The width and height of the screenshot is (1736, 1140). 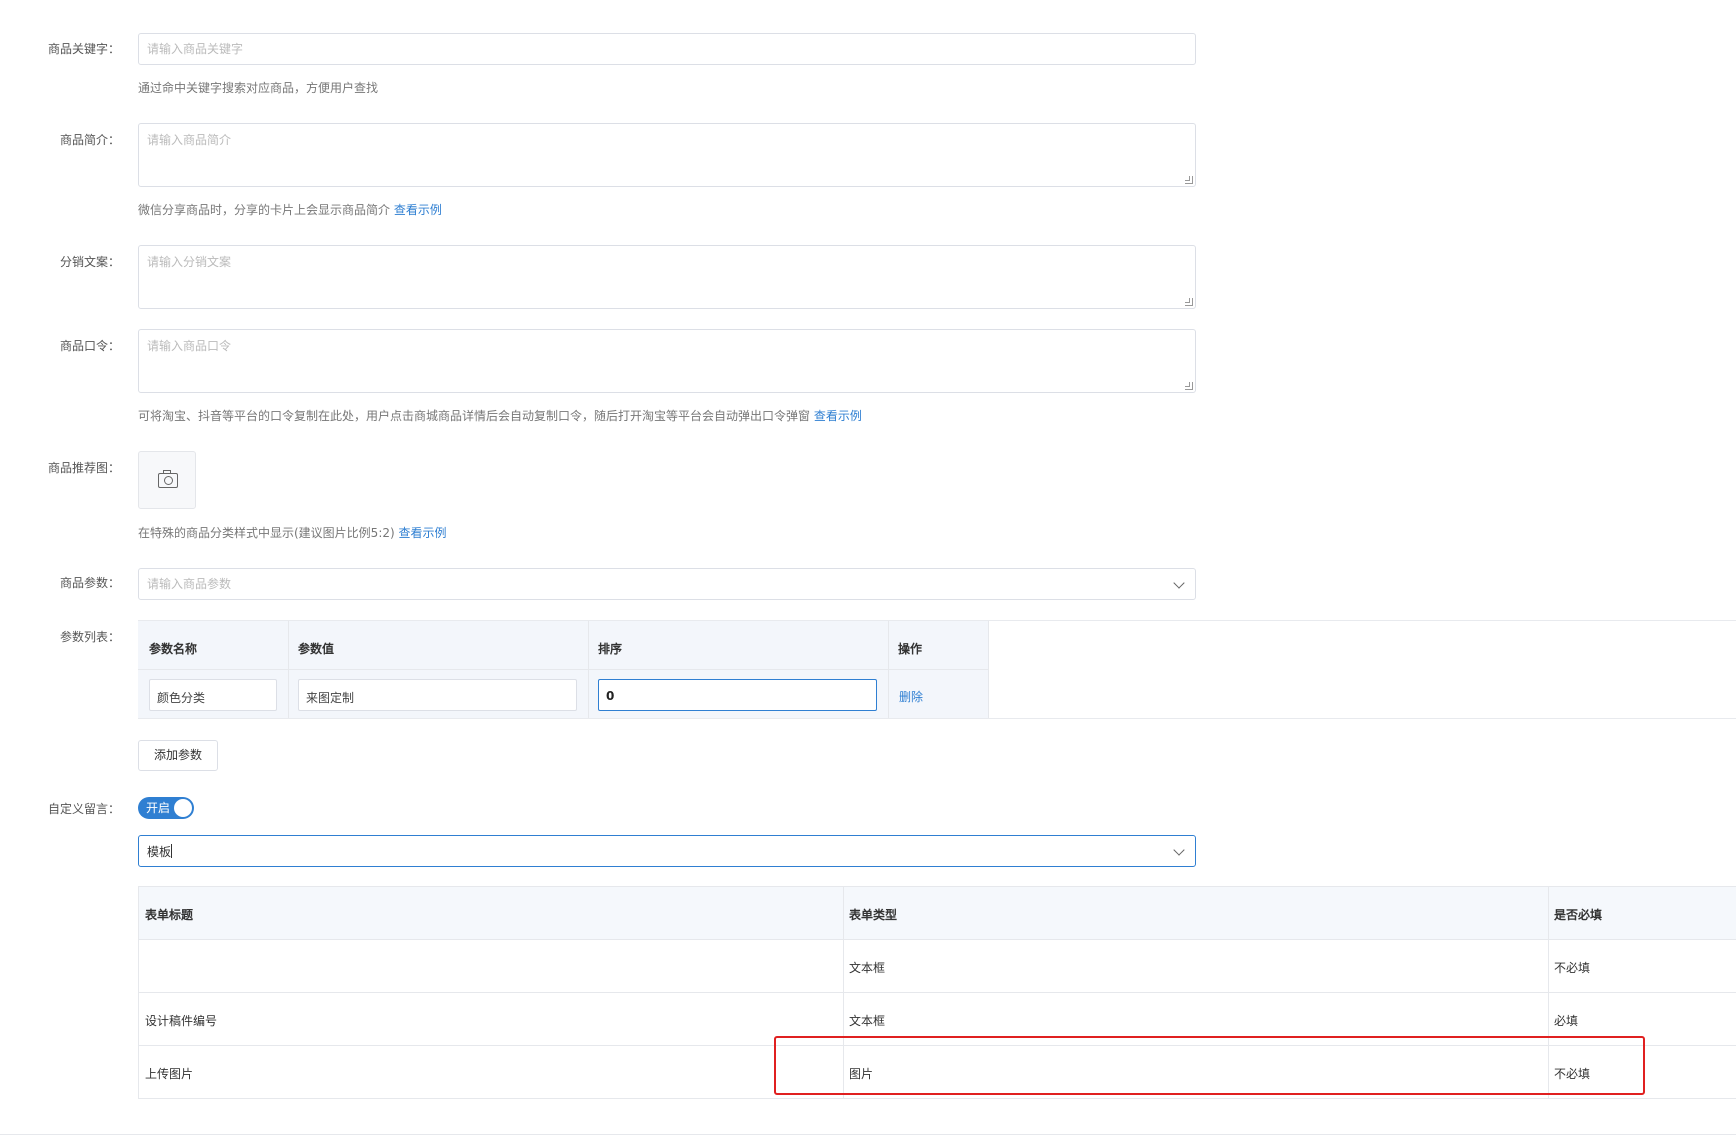 I want to click on intro-help: 微信分享商品时，分享的卡片上会显示商品简介 查看示例, so click(x=290, y=209).